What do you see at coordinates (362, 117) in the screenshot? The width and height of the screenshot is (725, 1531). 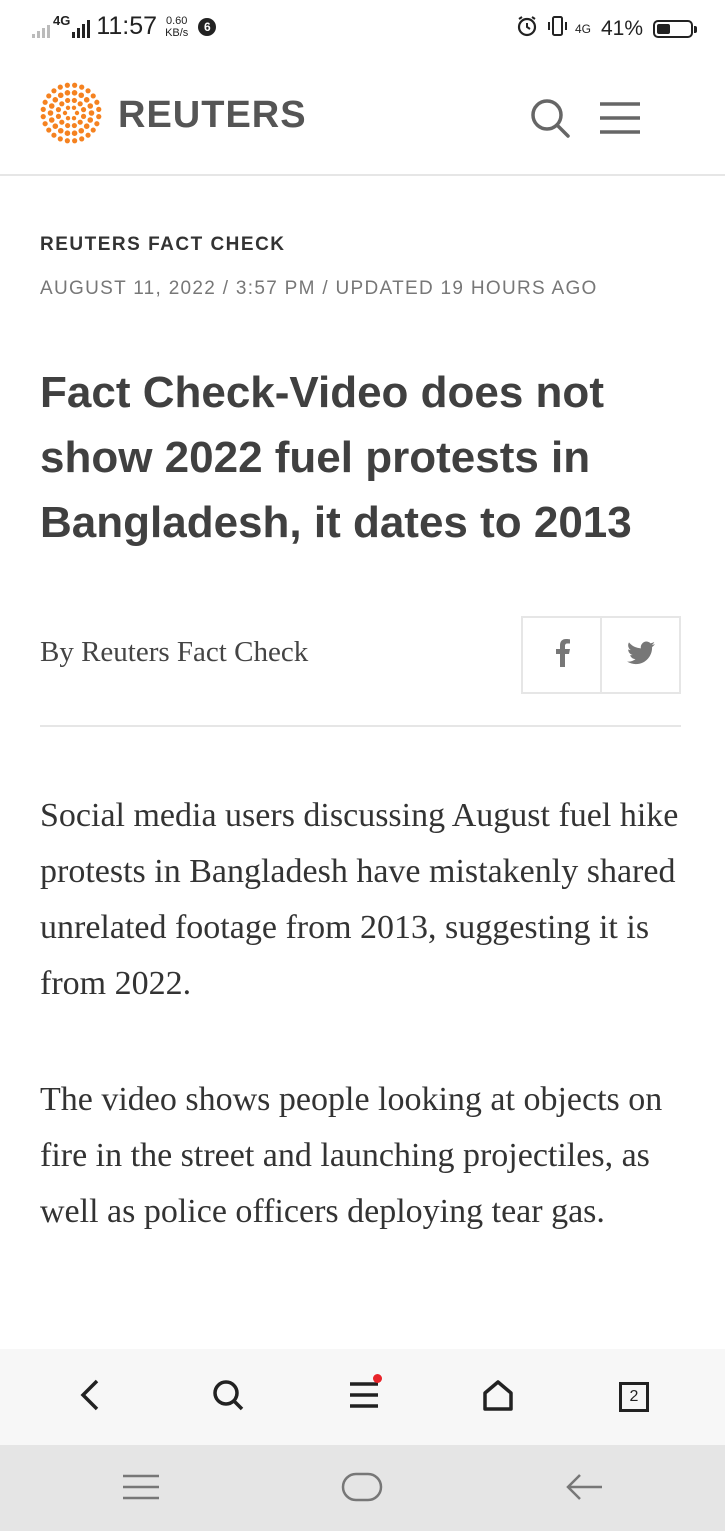 I see `site-header: REUTERS` at bounding box center [362, 117].